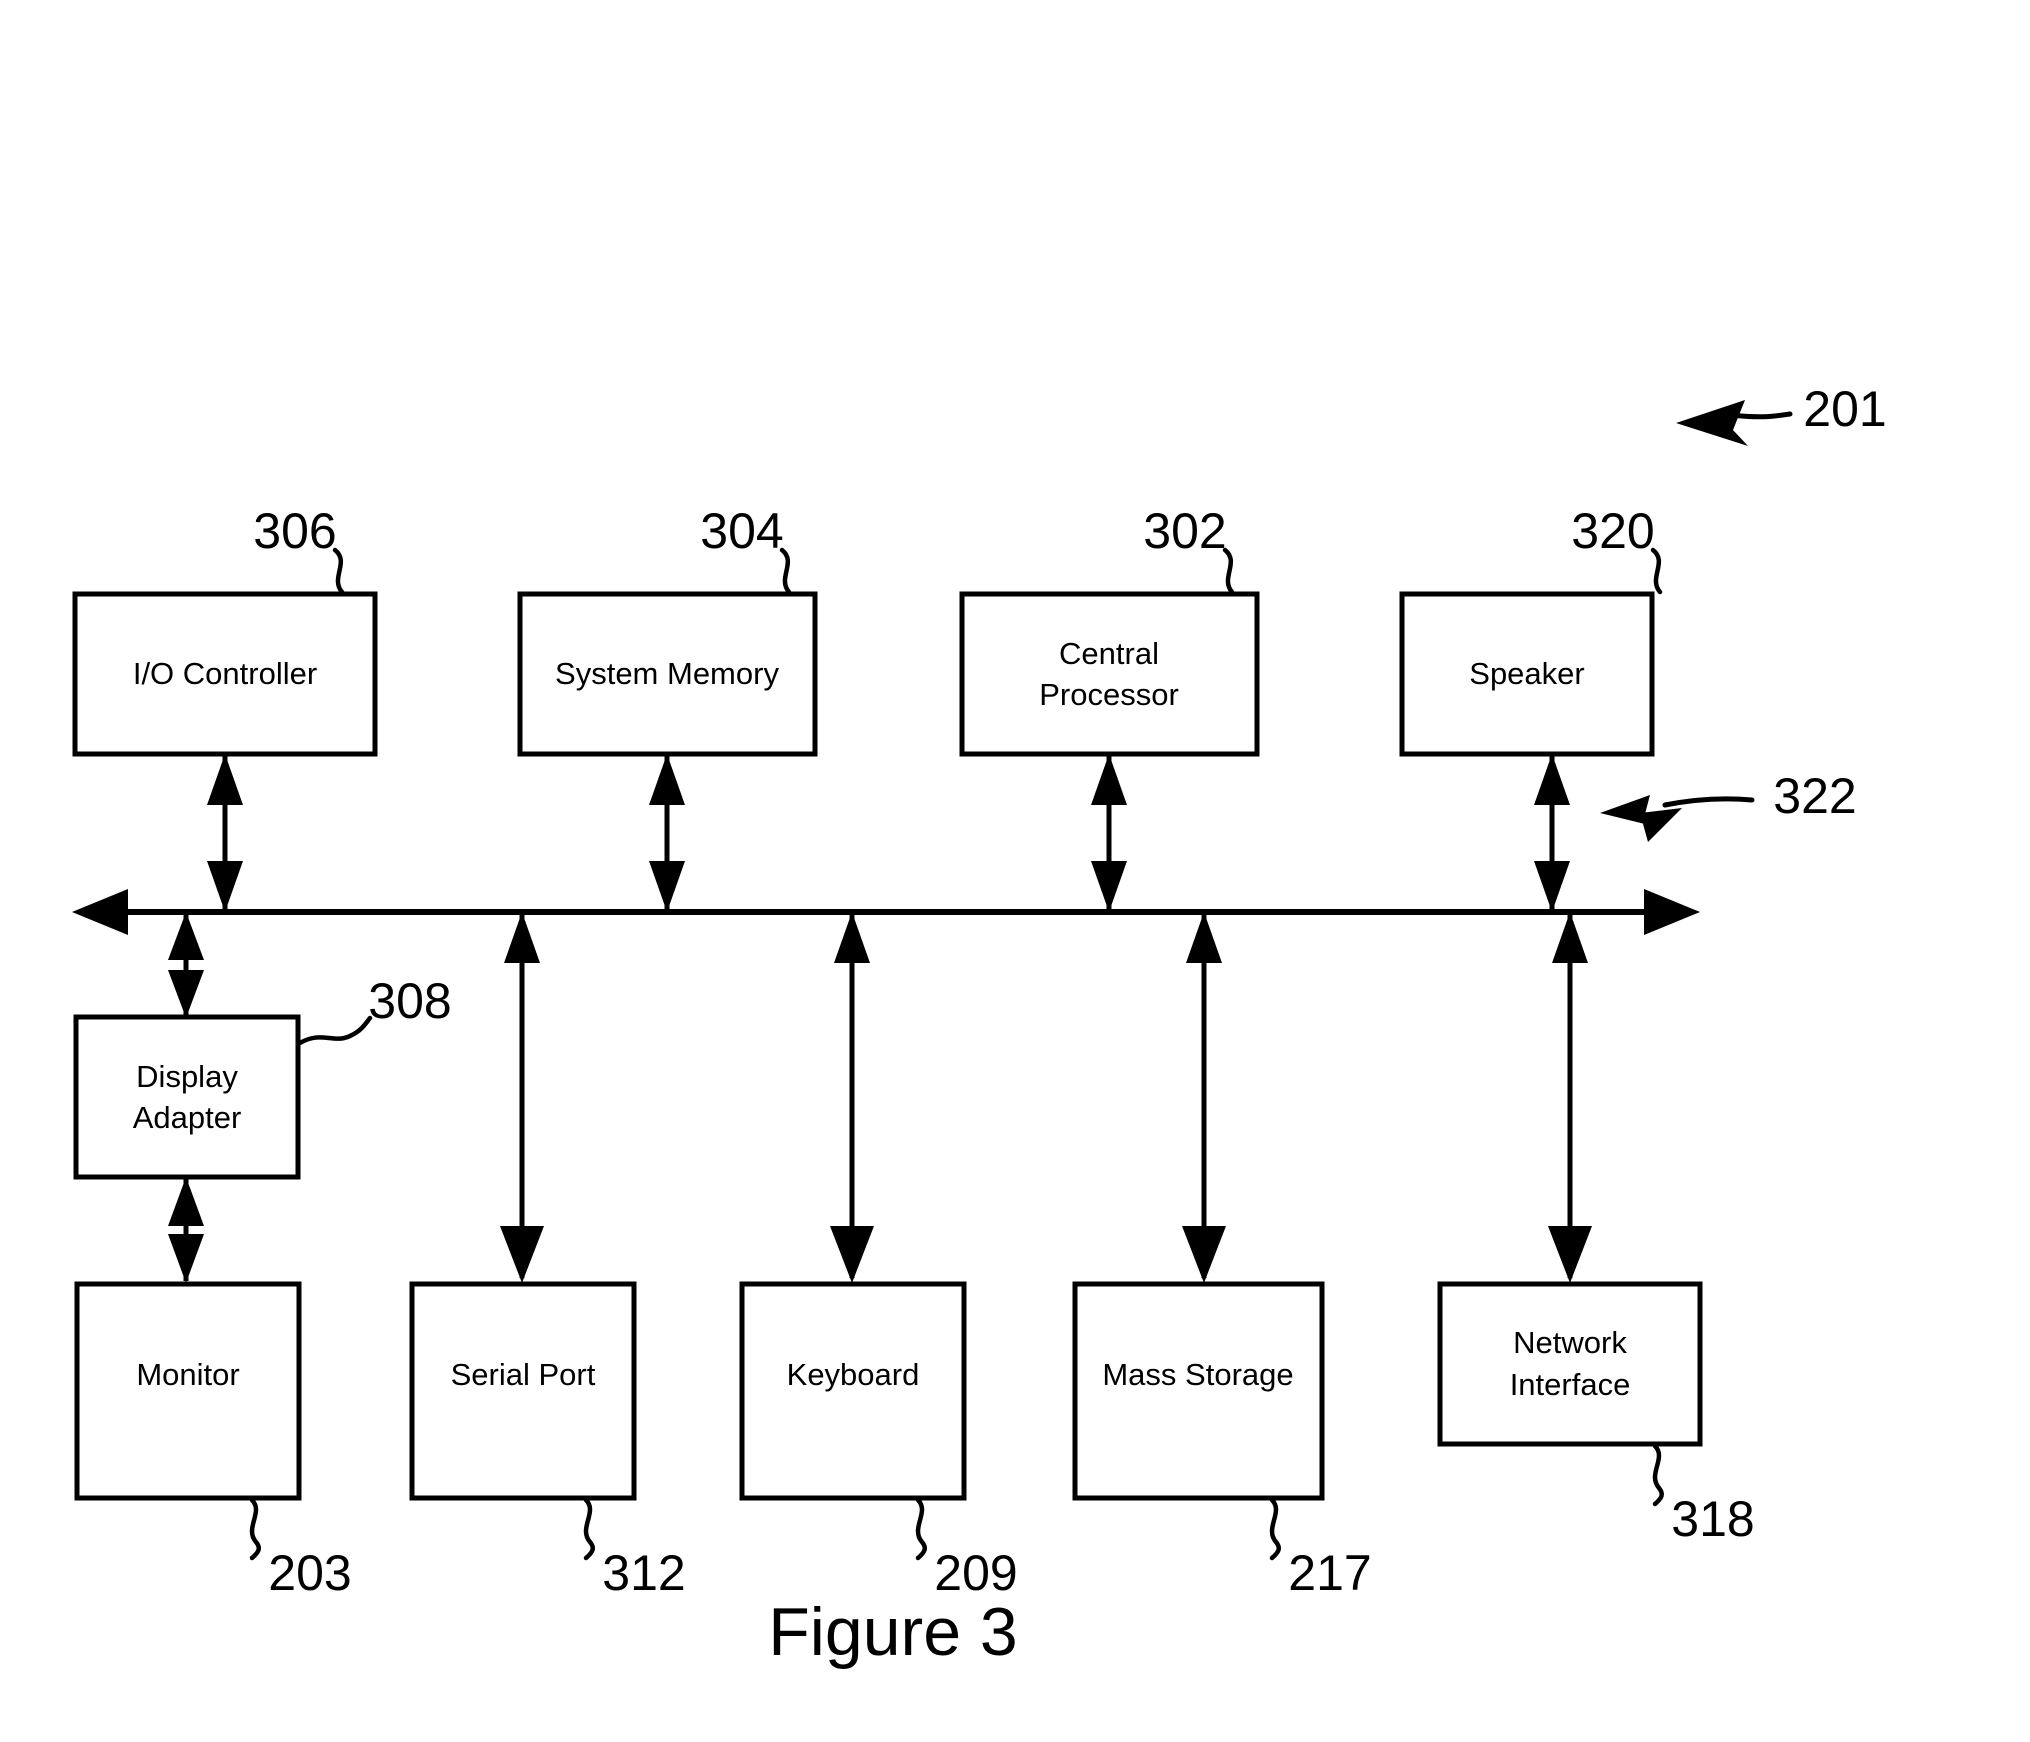 This screenshot has width=2030, height=1742. What do you see at coordinates (1109, 653) in the screenshot?
I see `block-central-processor-label-line1: Central` at bounding box center [1109, 653].